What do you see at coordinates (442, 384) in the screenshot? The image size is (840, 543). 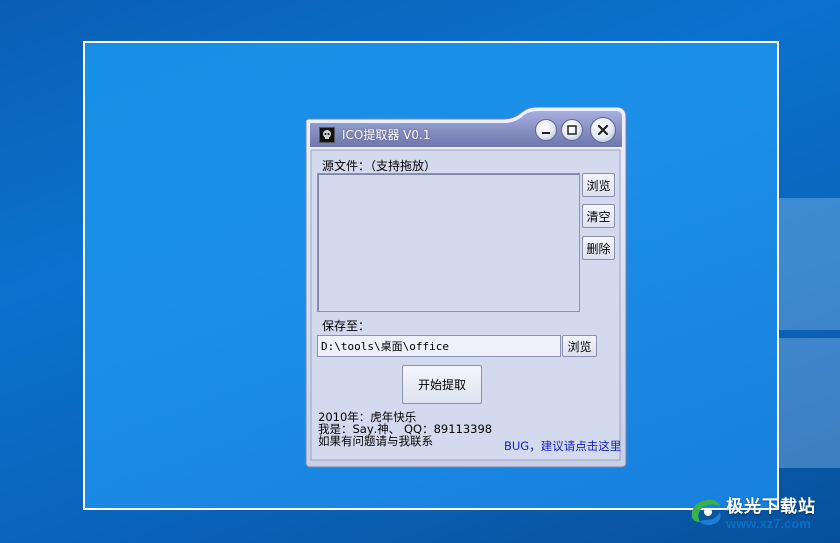 I see `start-extract-button: 开始提取` at bounding box center [442, 384].